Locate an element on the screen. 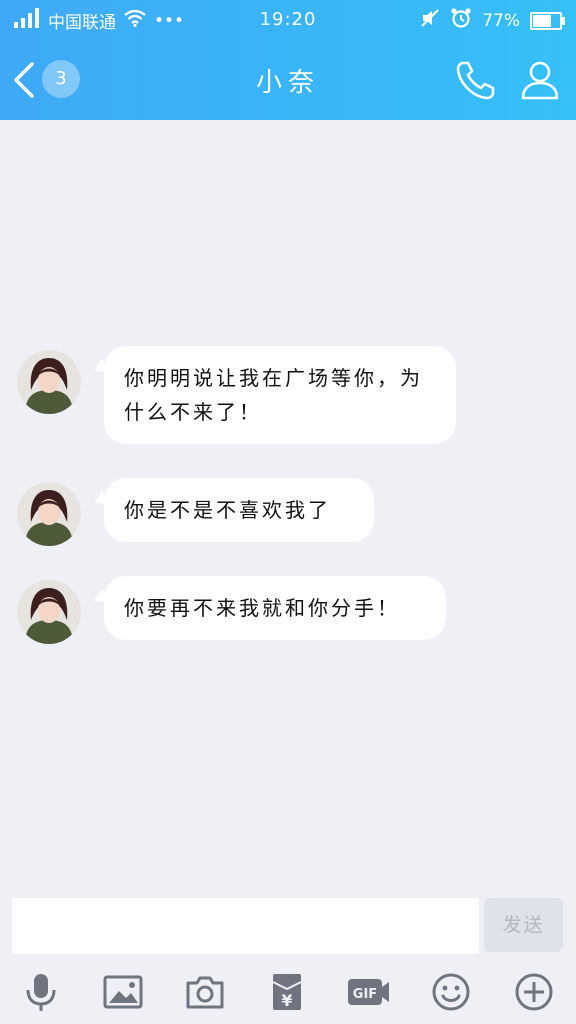 The width and height of the screenshot is (576, 1024). battery-icon is located at coordinates (547, 20).